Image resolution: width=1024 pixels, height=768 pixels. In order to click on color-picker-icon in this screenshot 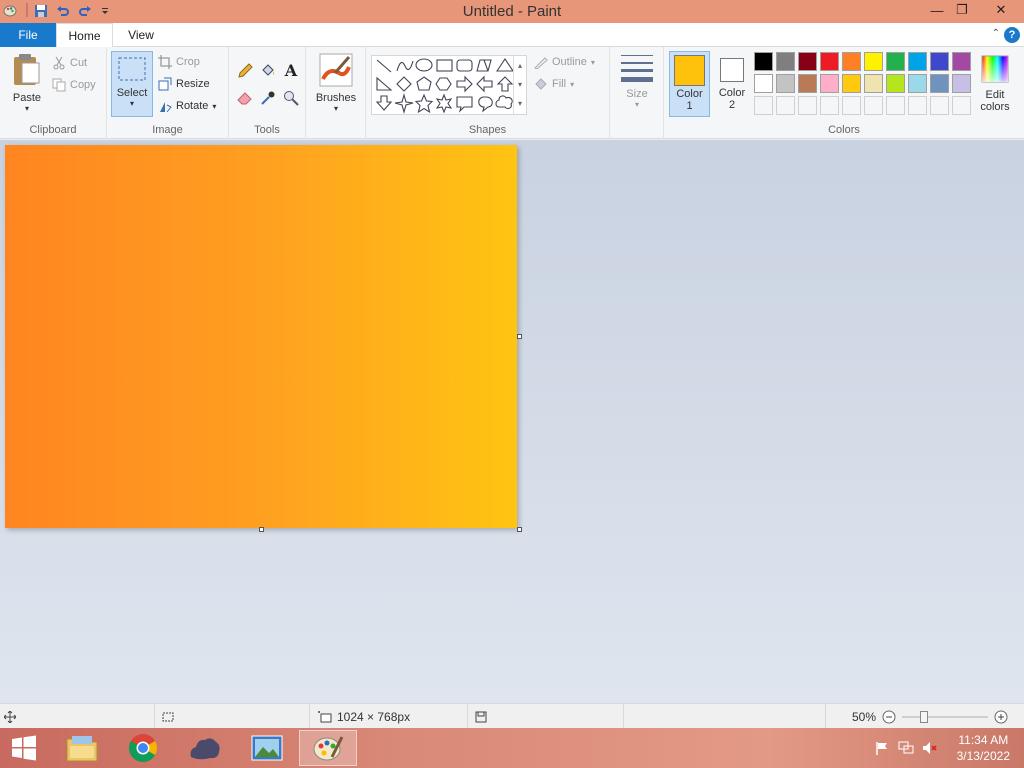, I will do `click(268, 98)`.